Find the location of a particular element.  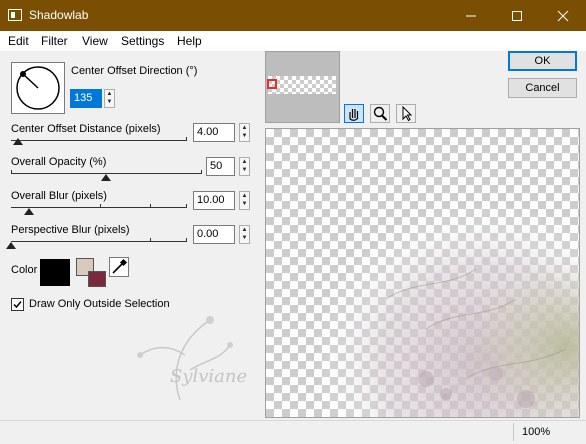

distance-slider-track is located at coordinates (98, 140).